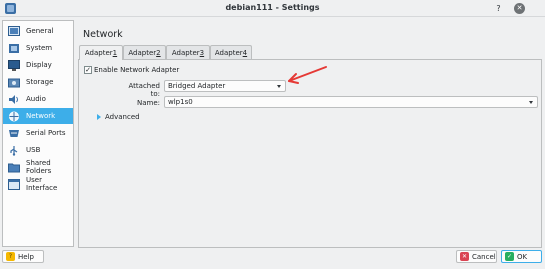 The width and height of the screenshot is (545, 269). What do you see at coordinates (88, 70) in the screenshot?
I see `enable-network-adapter-checkbox: ✓` at bounding box center [88, 70].